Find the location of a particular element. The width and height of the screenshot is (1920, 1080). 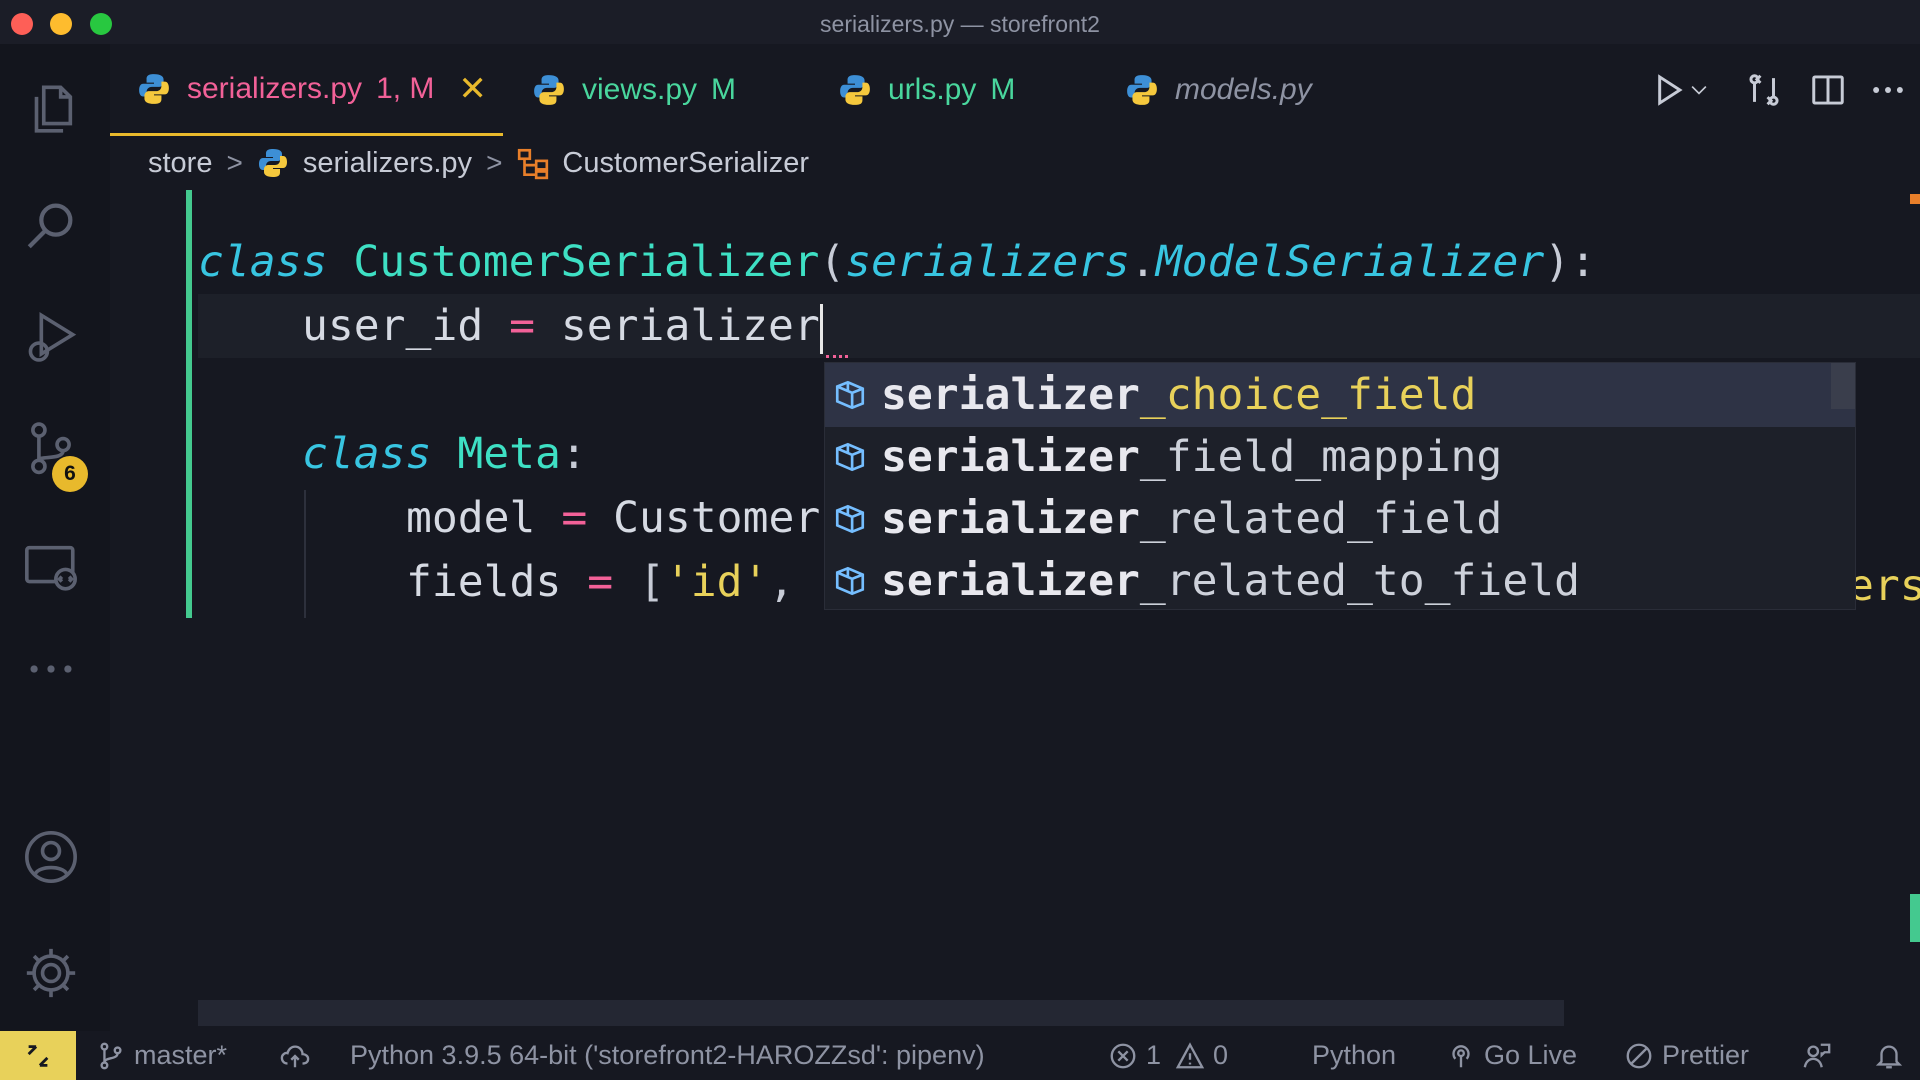

code-line-6: fields = ['id', is located at coordinates (600, 582).